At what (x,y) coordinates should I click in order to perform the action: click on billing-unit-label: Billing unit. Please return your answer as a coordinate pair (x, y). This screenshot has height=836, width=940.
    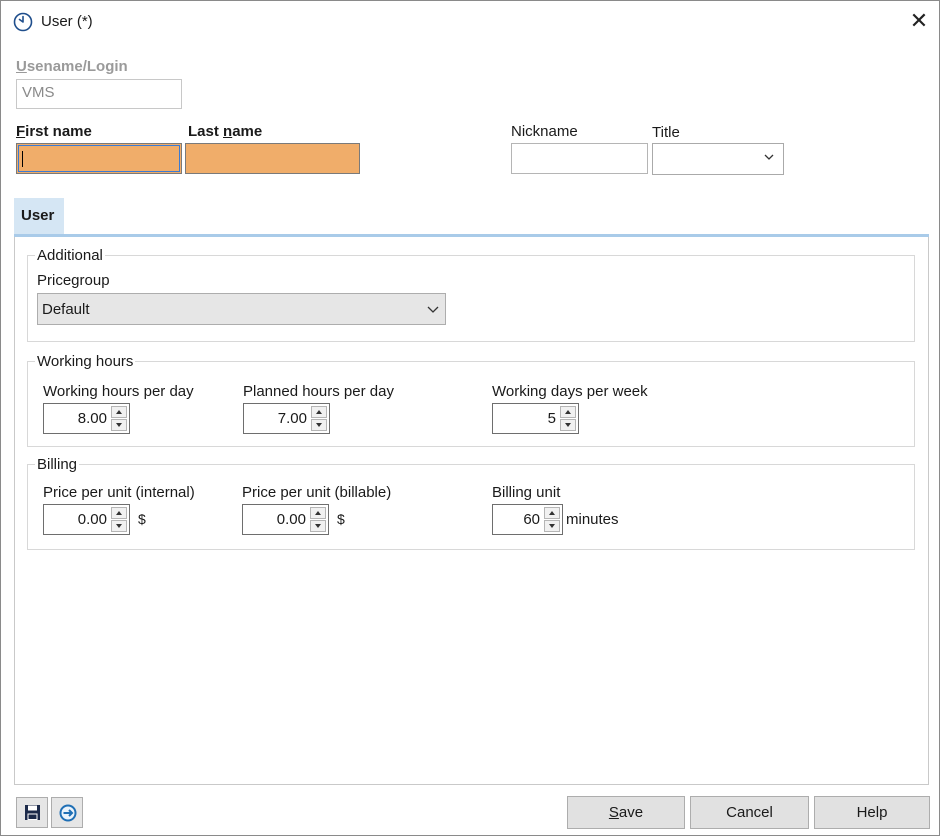
    Looking at the image, I should click on (526, 492).